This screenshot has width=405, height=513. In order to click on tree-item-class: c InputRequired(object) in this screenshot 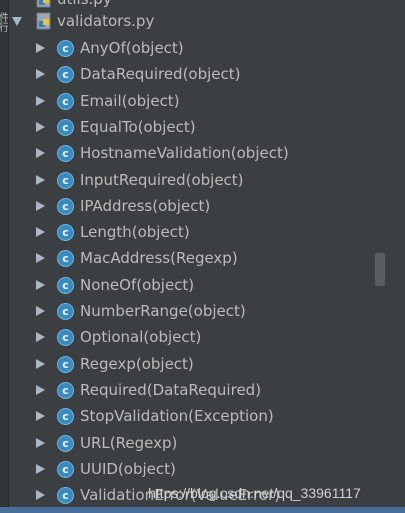, I will do `click(206, 180)`.